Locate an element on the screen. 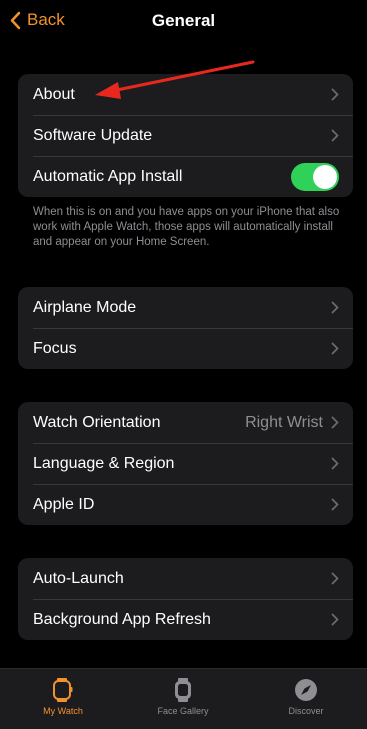  tab-my-watch-label: My Watch is located at coordinates (63, 711).